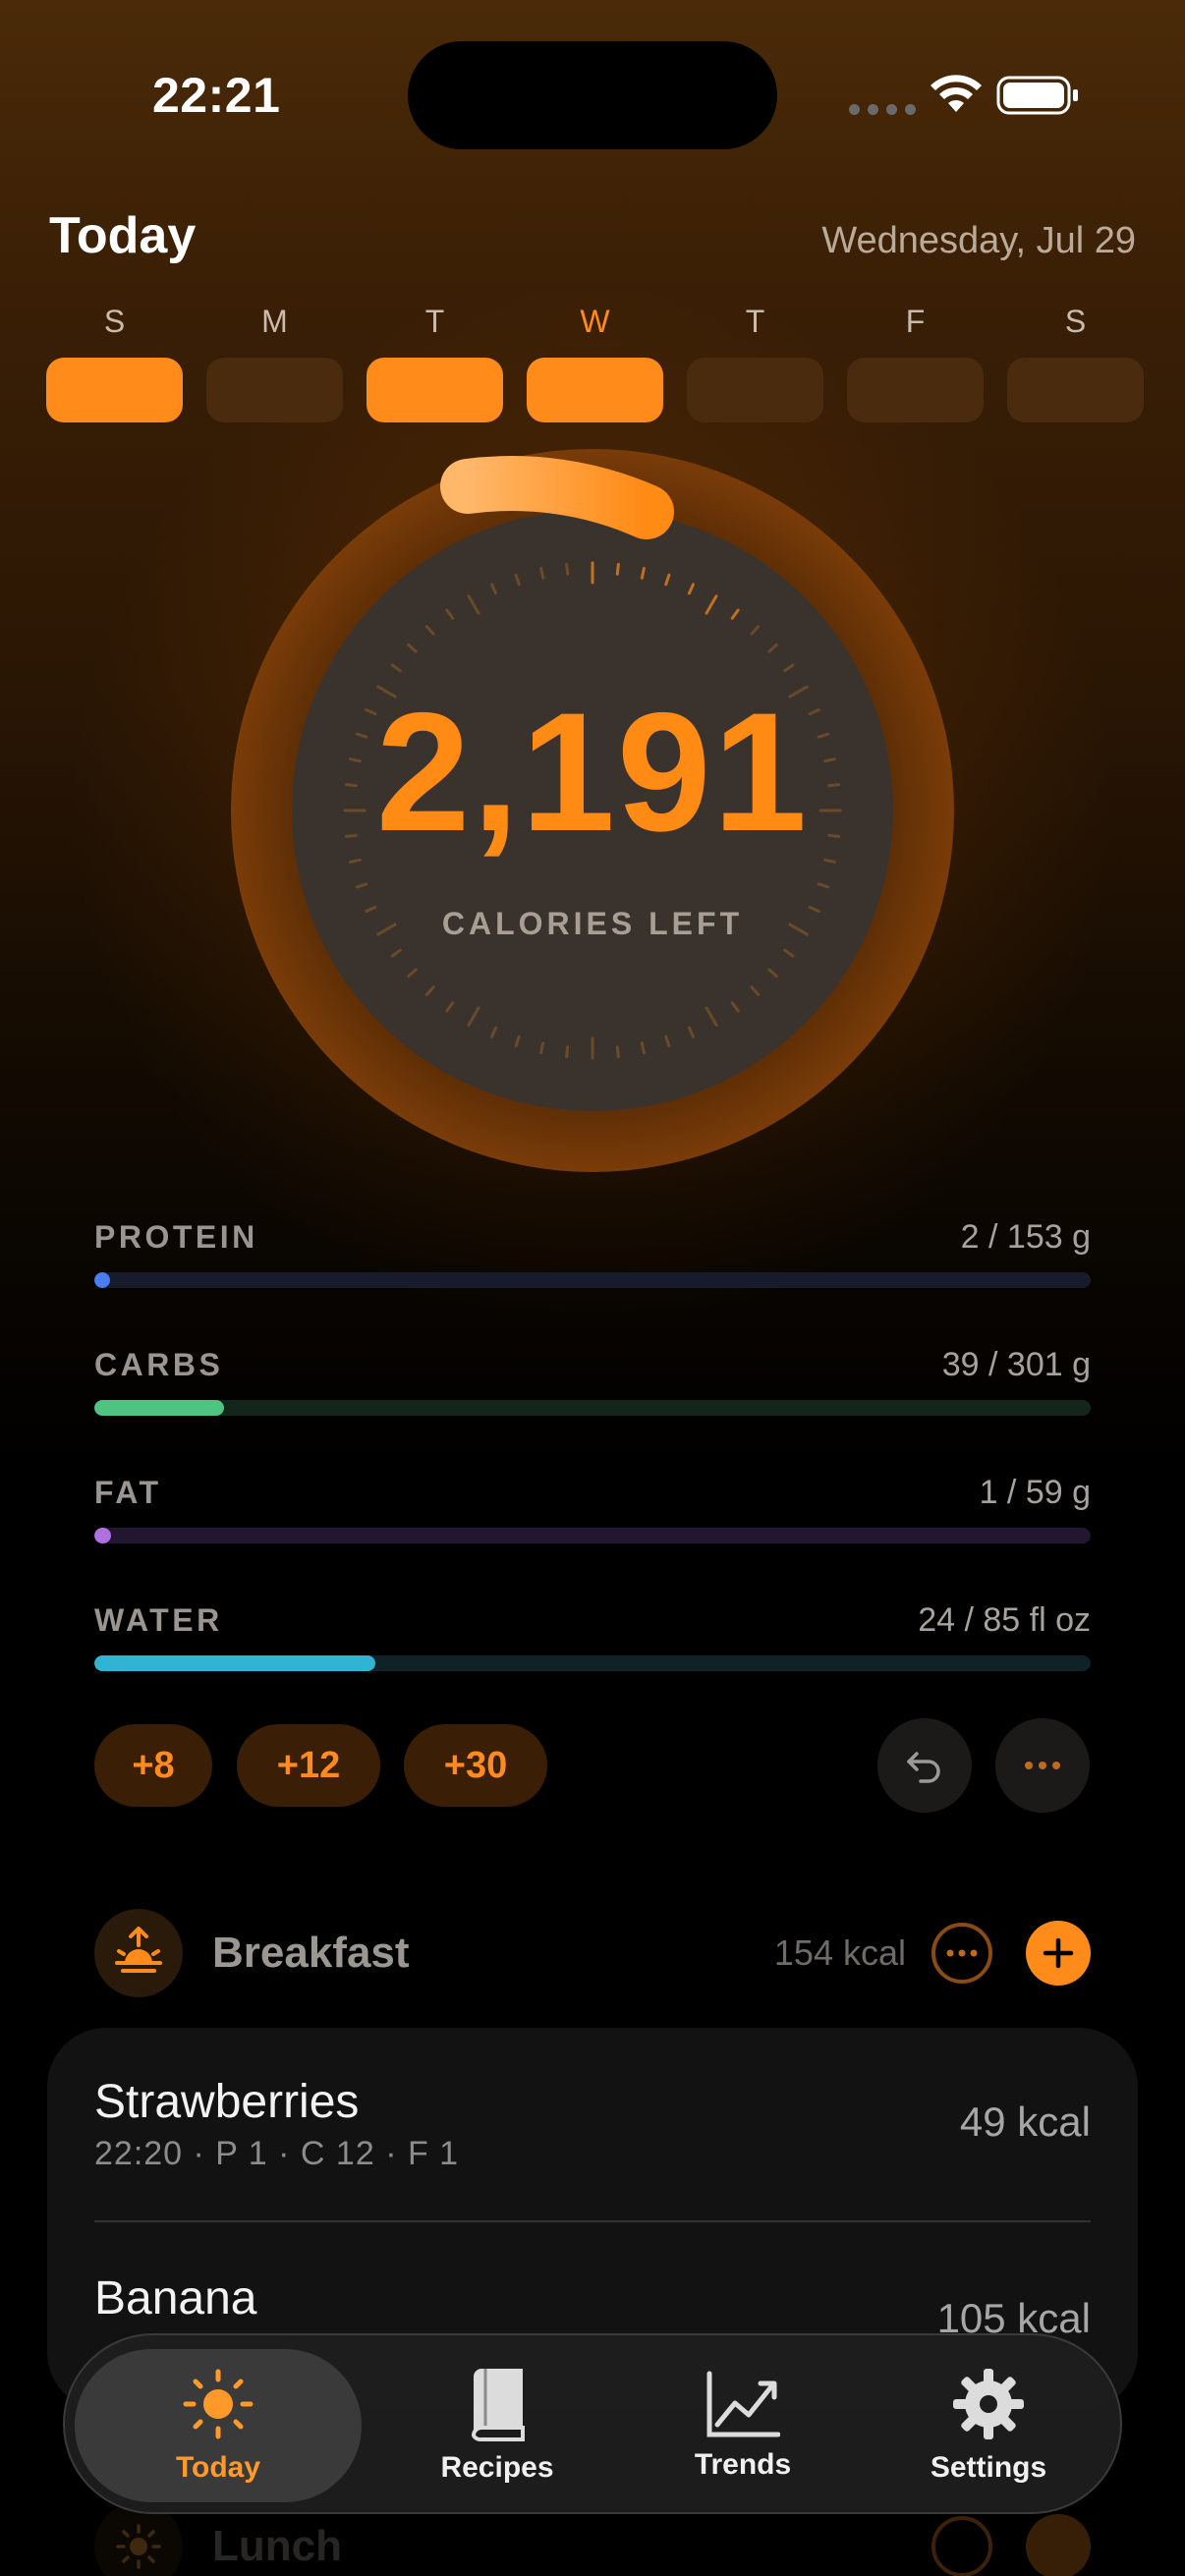 Image resolution: width=1185 pixels, height=2576 pixels. What do you see at coordinates (1026, 1236) in the screenshot?
I see `macro-value: 2 / 153 g` at bounding box center [1026, 1236].